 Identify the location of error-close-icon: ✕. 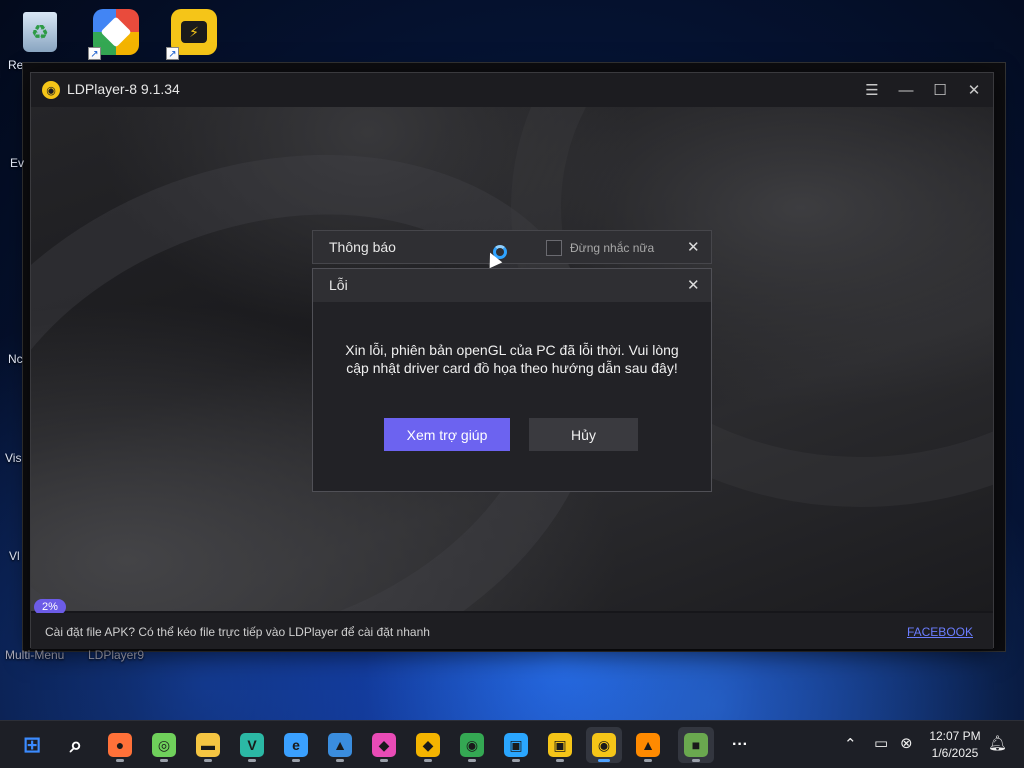
(693, 285).